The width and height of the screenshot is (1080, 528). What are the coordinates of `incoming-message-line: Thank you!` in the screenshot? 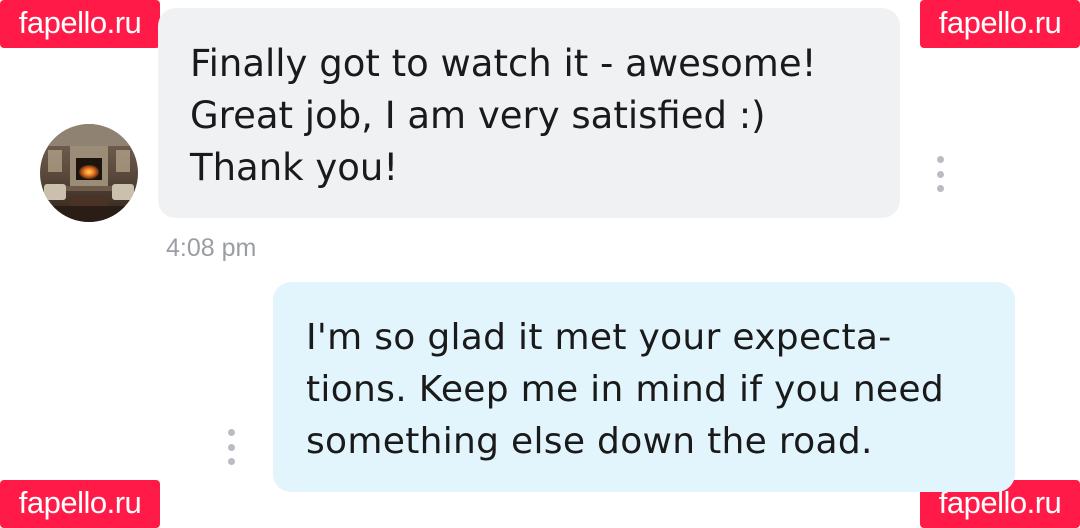 It's located at (294, 167).